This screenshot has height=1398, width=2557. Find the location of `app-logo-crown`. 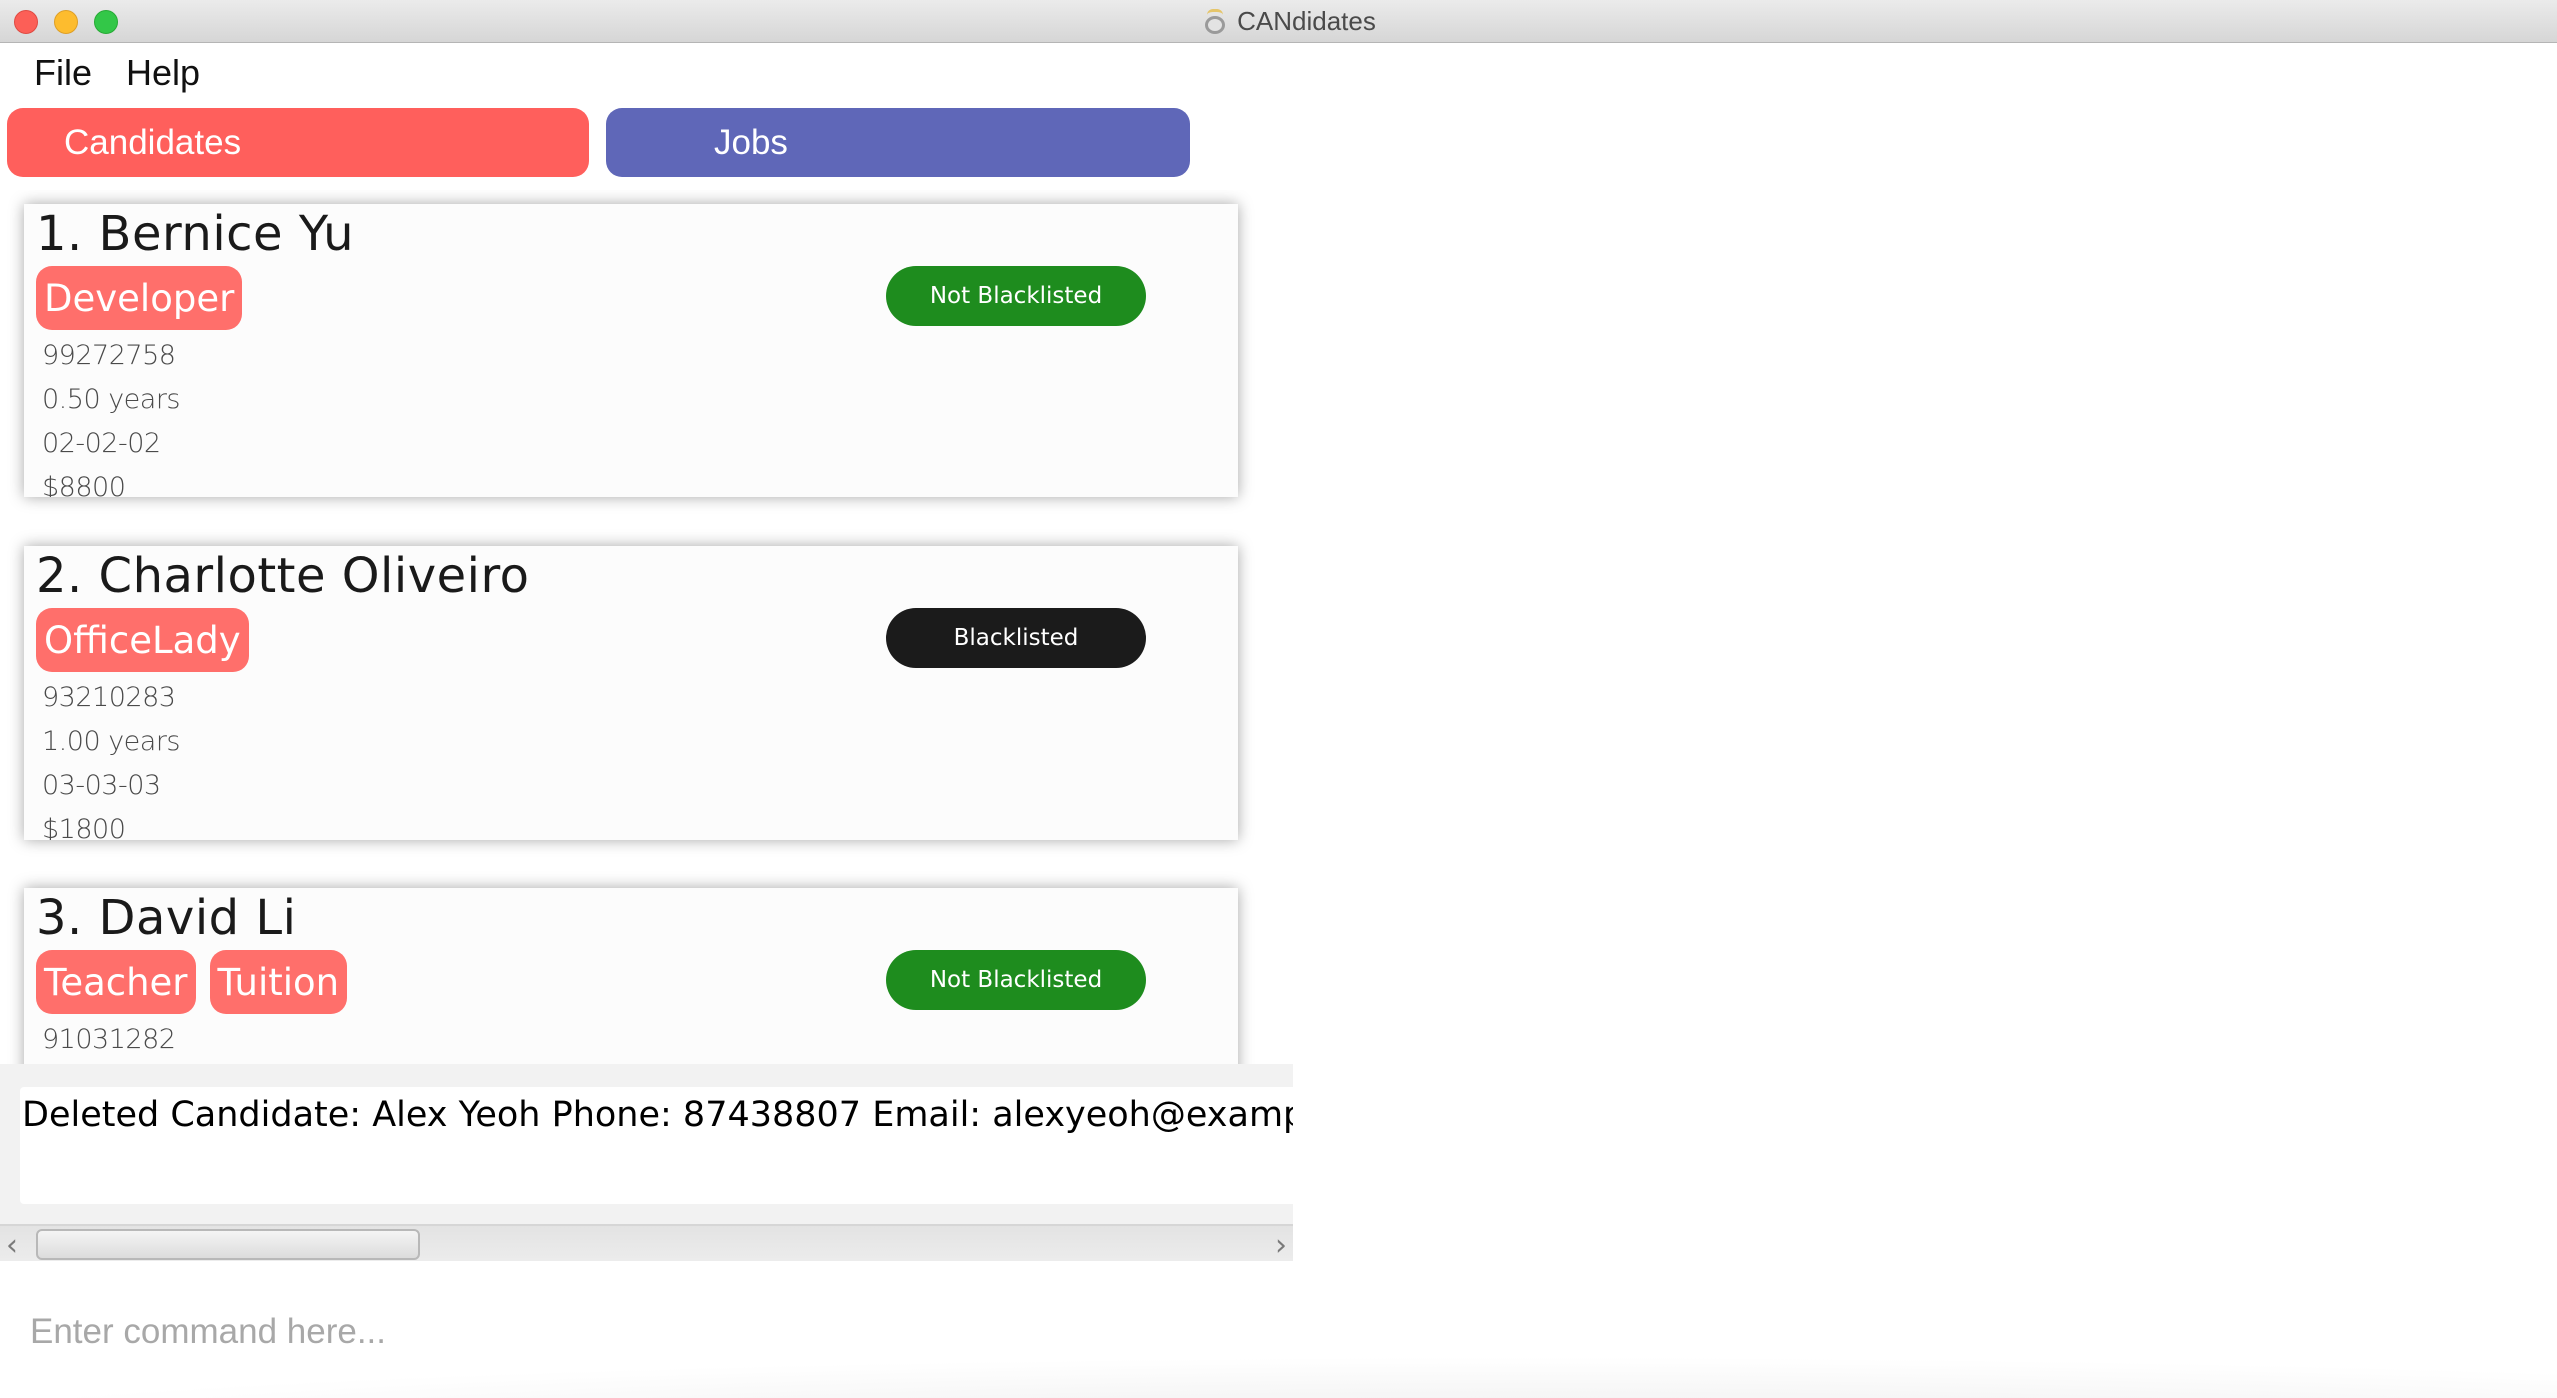

app-logo-crown is located at coordinates (1215, 12).